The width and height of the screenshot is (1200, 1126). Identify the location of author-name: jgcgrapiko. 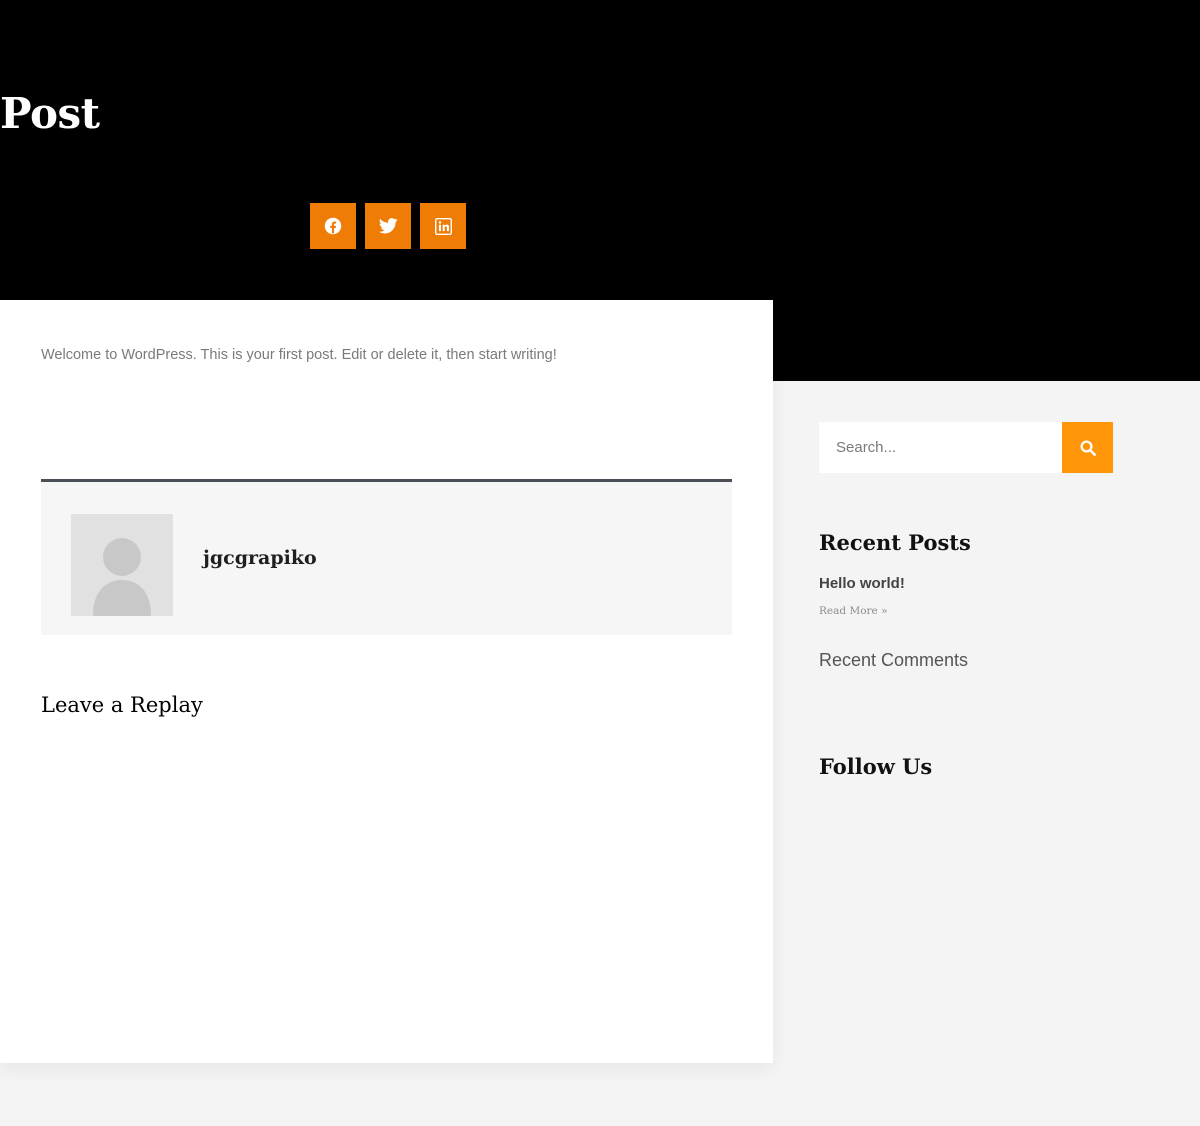
(260, 558).